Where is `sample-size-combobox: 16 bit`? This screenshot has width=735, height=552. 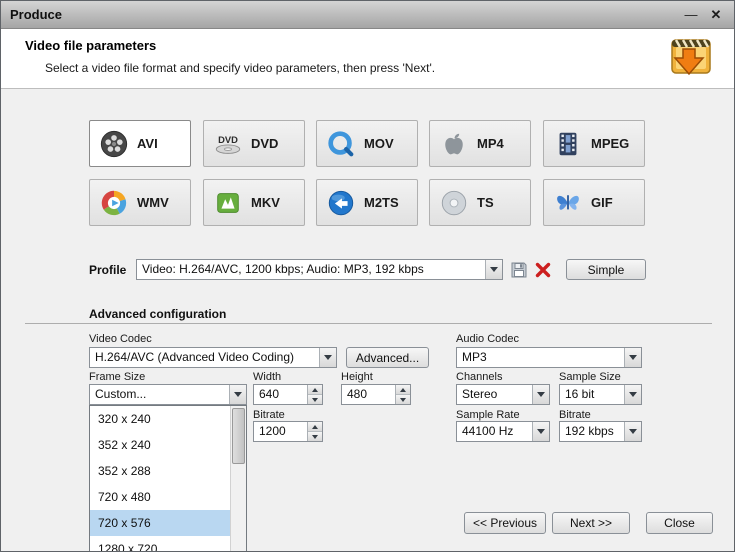 sample-size-combobox: 16 bit is located at coordinates (600, 394).